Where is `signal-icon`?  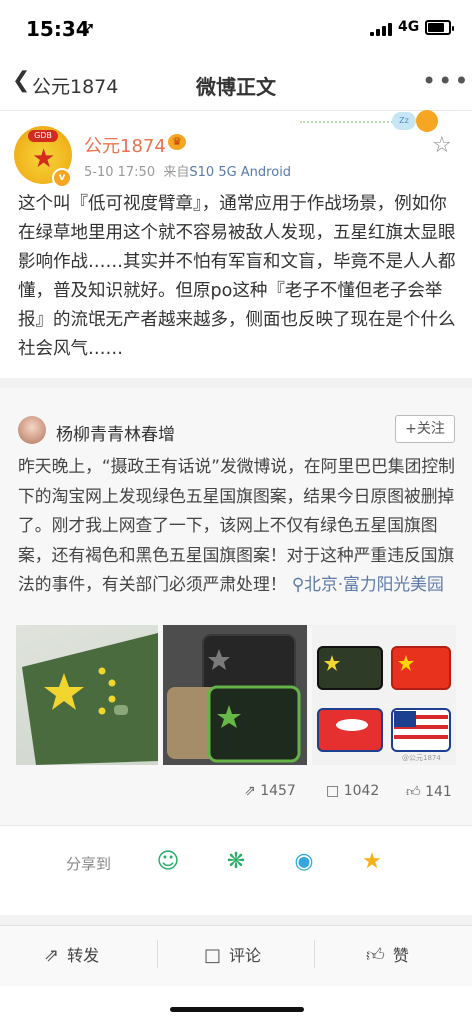
signal-icon is located at coordinates (382, 29).